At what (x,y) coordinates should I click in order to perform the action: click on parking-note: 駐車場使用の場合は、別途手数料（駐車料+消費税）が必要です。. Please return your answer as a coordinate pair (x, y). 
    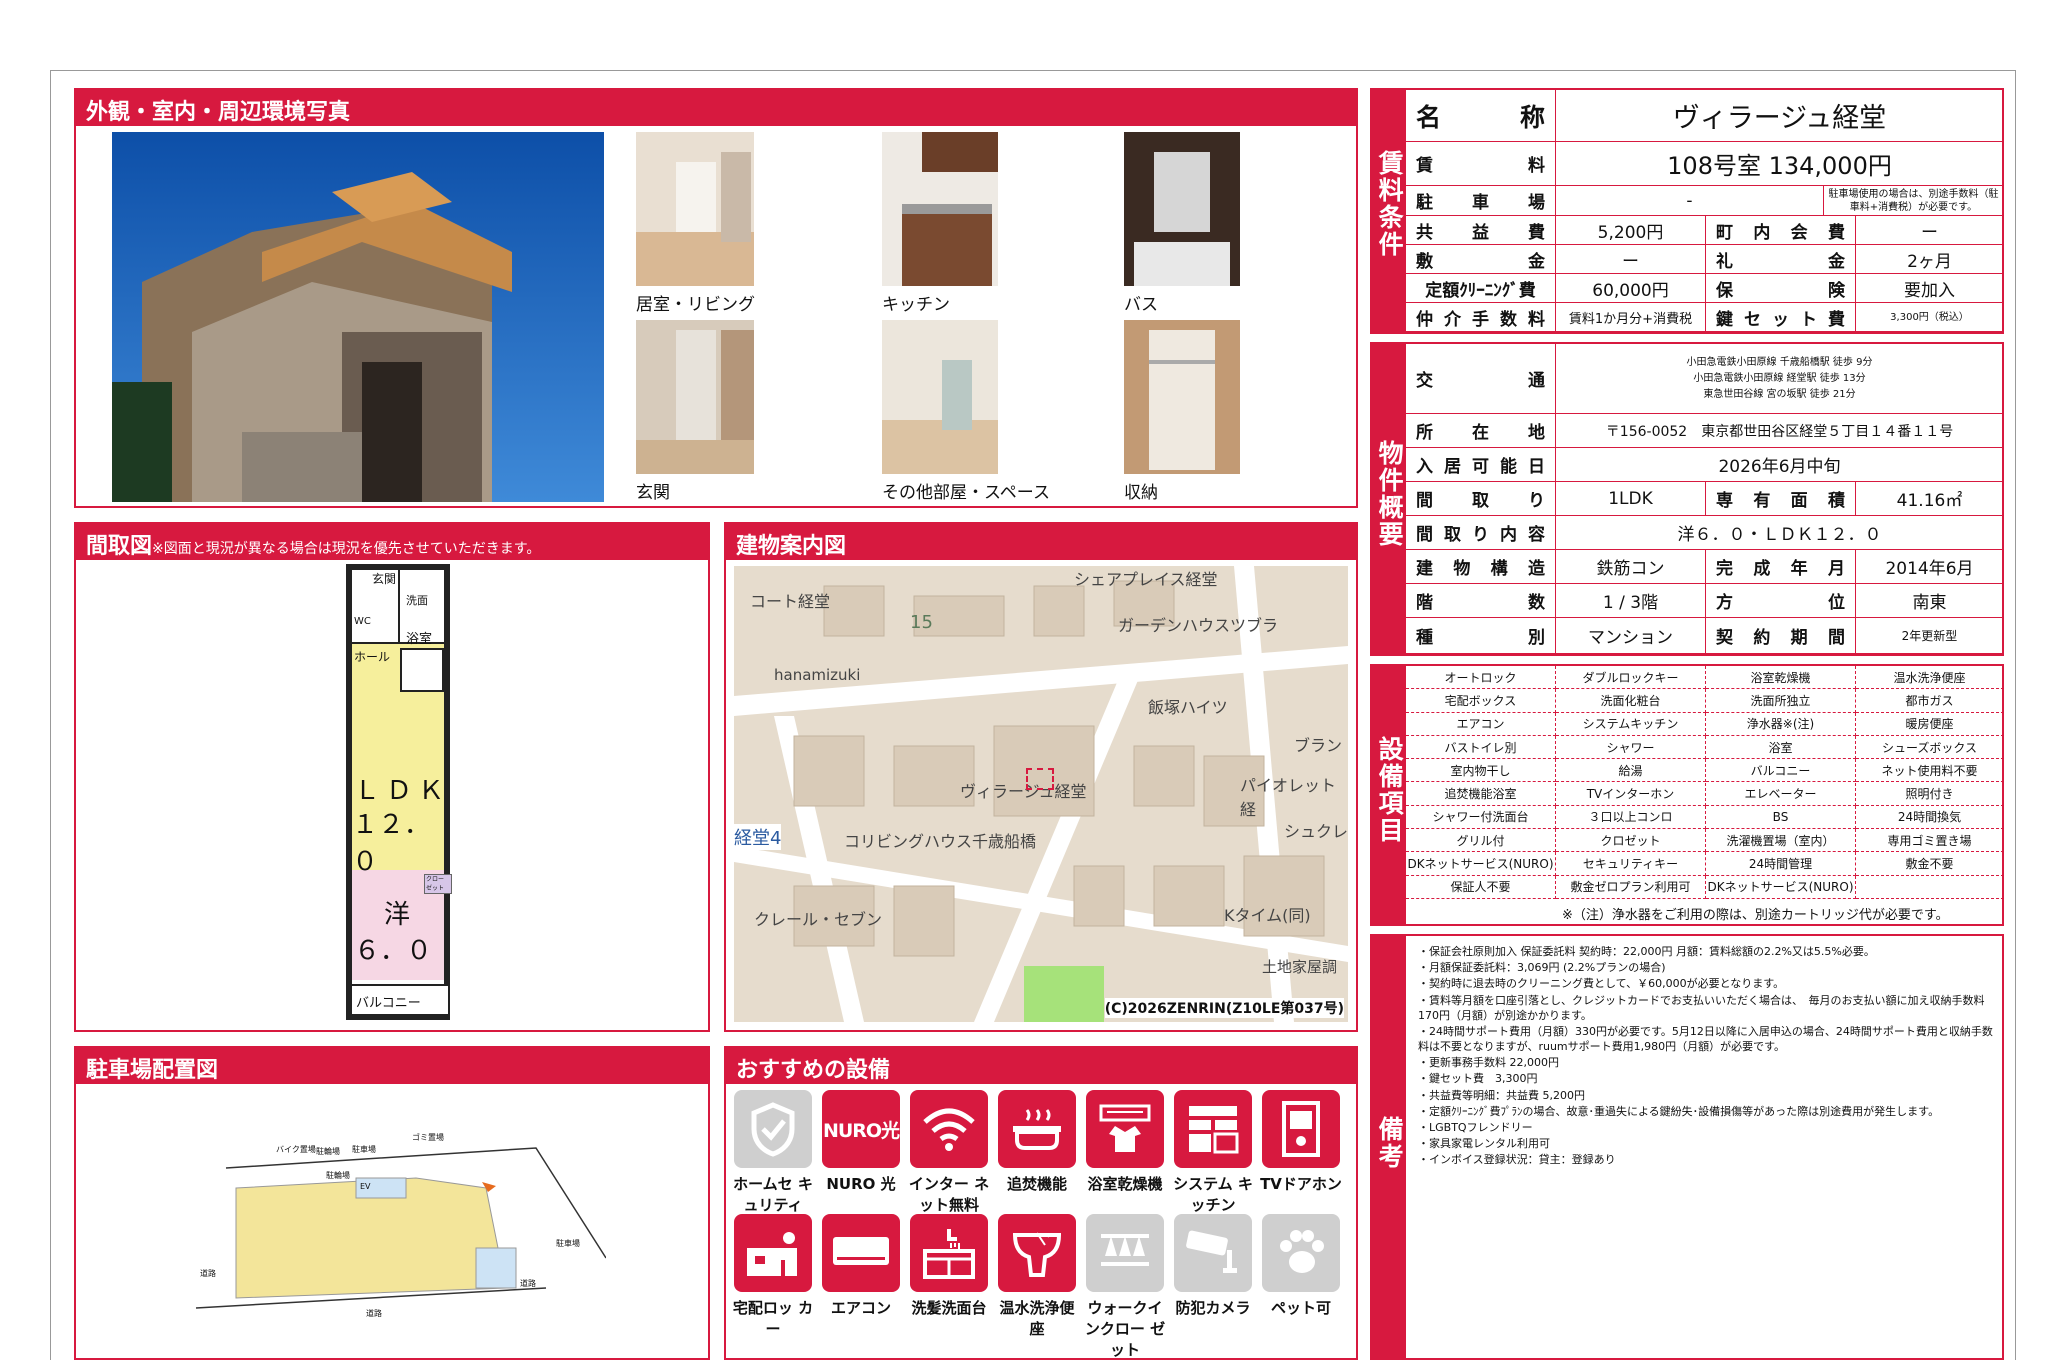
    Looking at the image, I should click on (1914, 201).